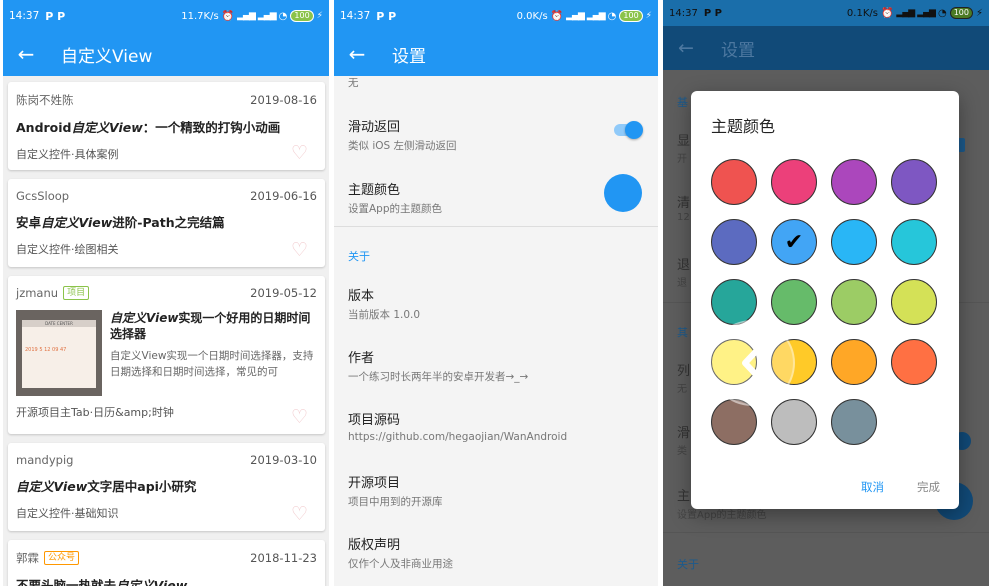  What do you see at coordinates (361, 296) in the screenshot?
I see `setting-title: 版本` at bounding box center [361, 296].